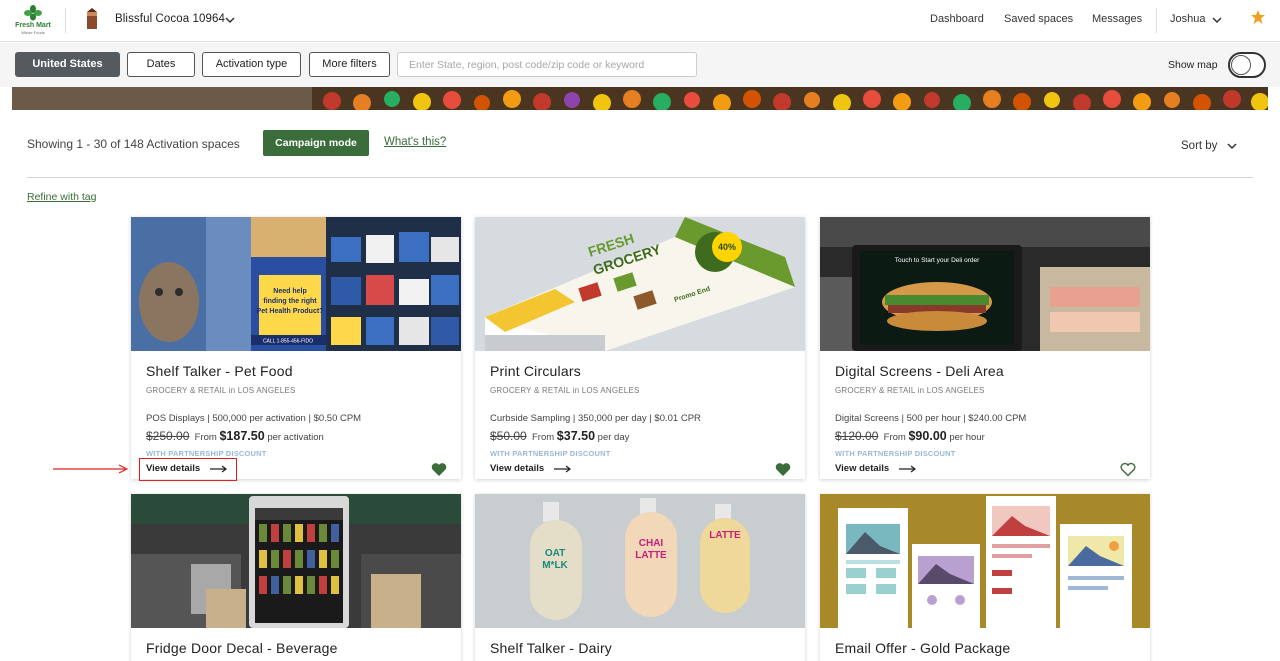 The width and height of the screenshot is (1280, 661). What do you see at coordinates (67, 64) in the screenshot?
I see `country-filter-button: United States` at bounding box center [67, 64].